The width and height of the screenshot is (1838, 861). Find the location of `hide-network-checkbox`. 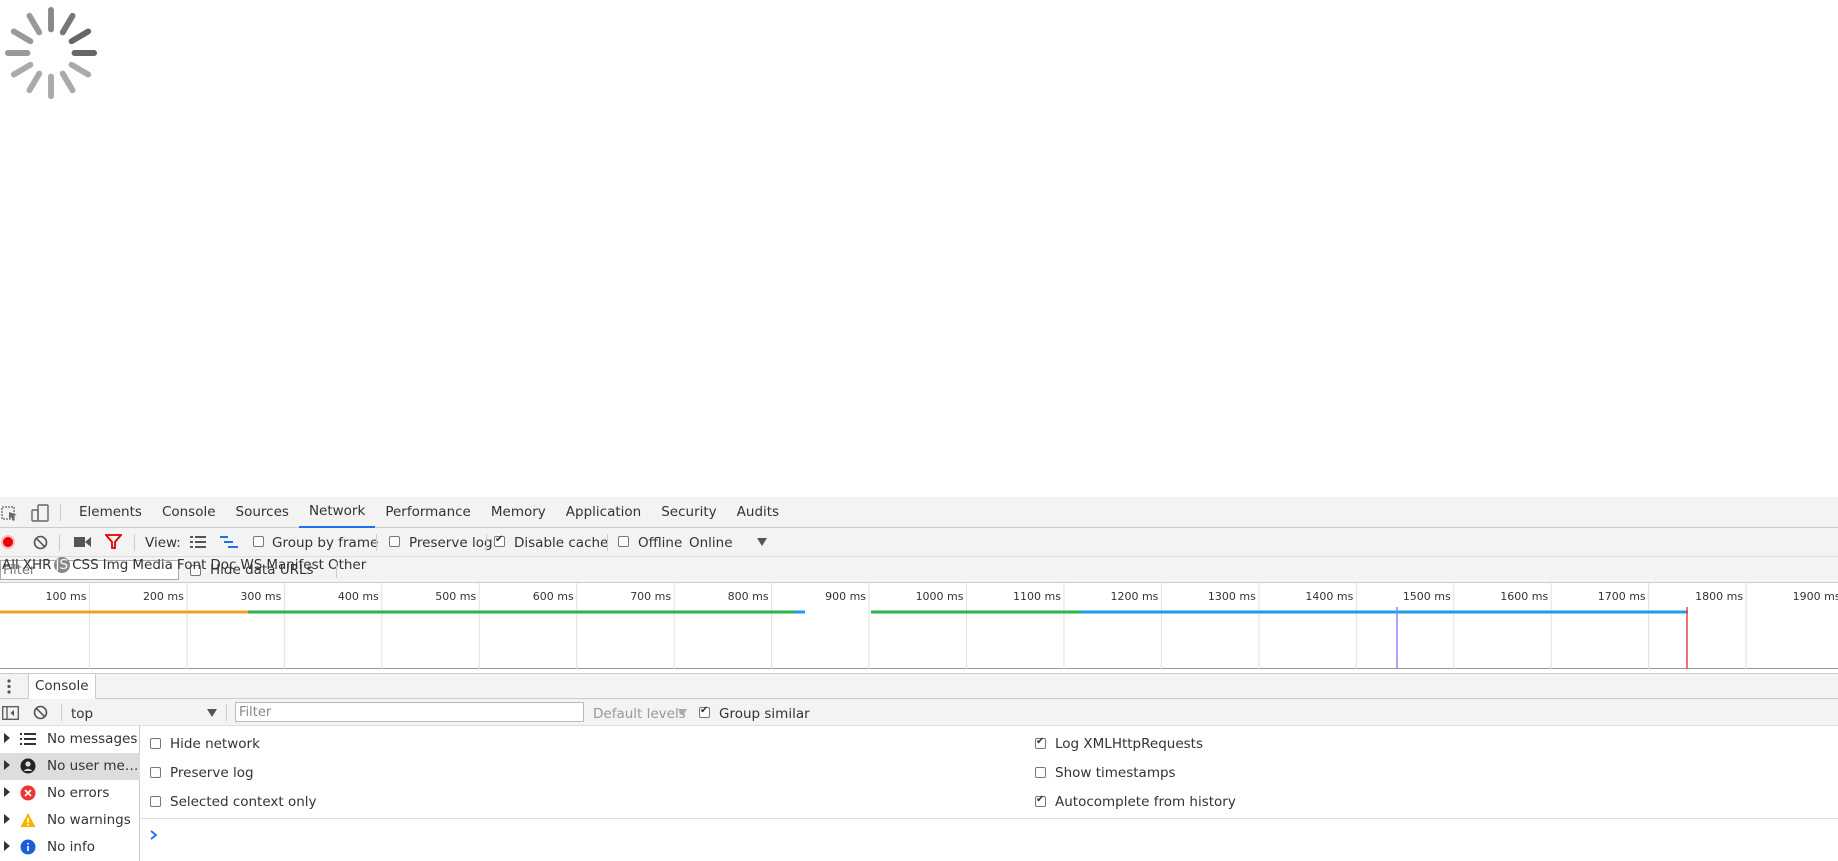

hide-network-checkbox is located at coordinates (155, 743).